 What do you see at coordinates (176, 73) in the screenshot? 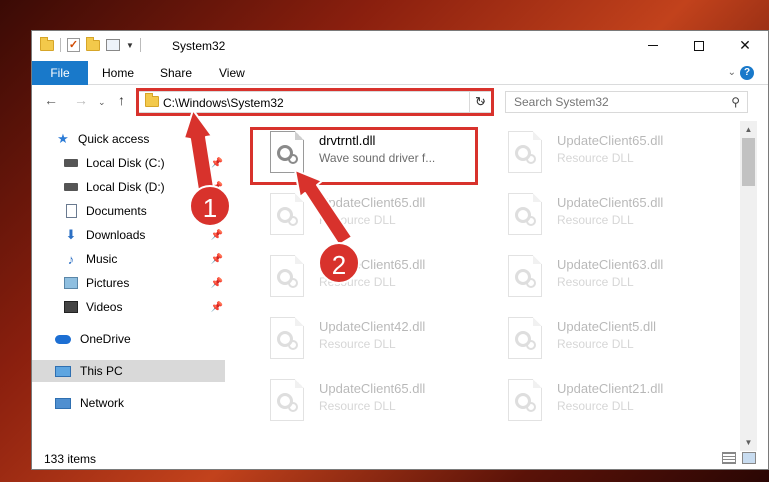
I see `tab-share: Share` at bounding box center [176, 73].